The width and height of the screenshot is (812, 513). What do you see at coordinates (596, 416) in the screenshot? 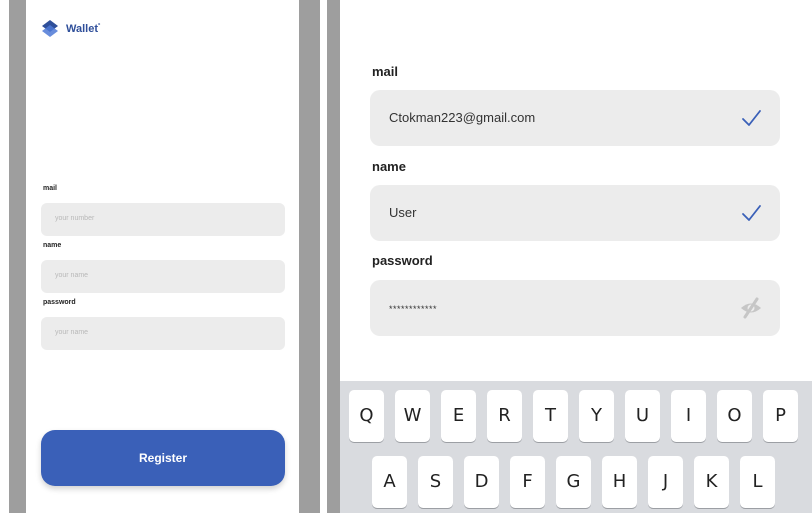
I see `key-y: Y` at bounding box center [596, 416].